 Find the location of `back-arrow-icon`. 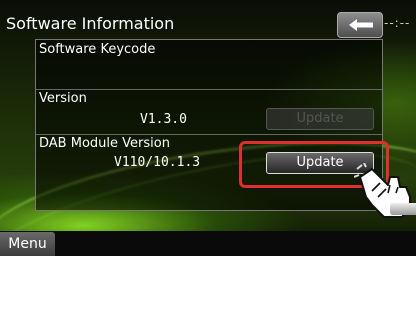

back-arrow-icon is located at coordinates (361, 25).